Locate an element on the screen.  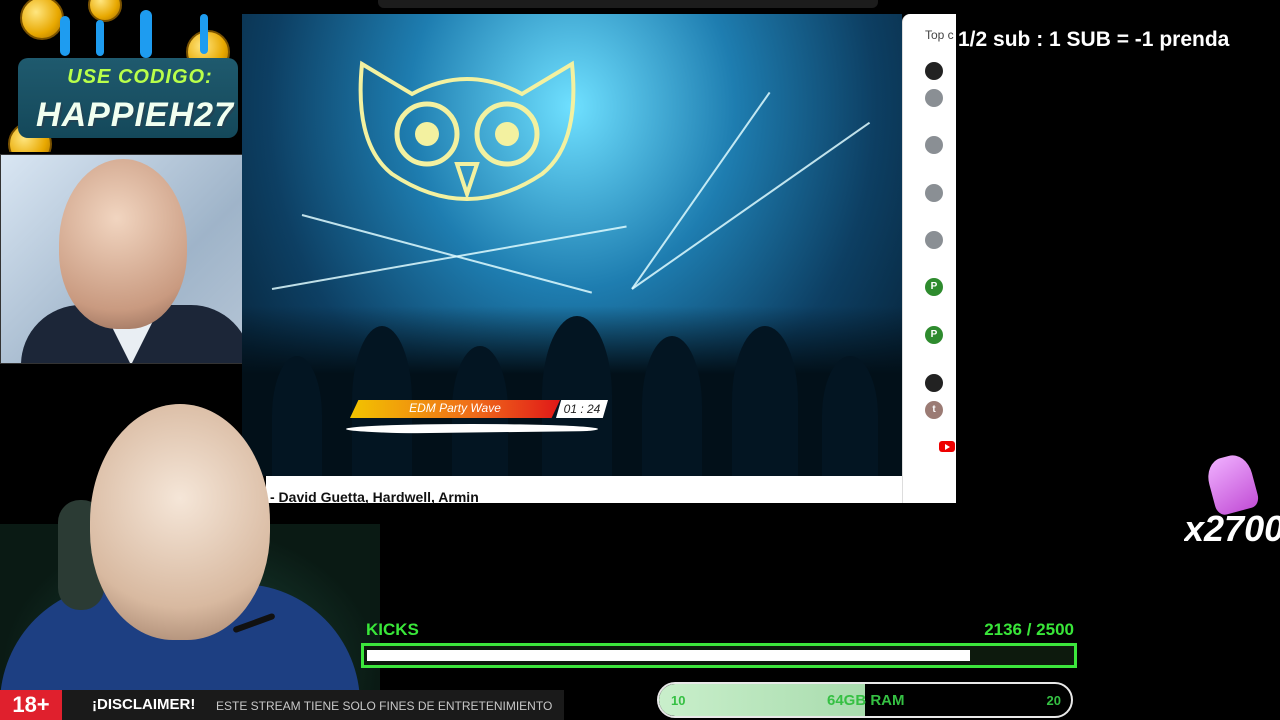
now-playing-title: EDM Party Wave is located at coordinates (455, 408).